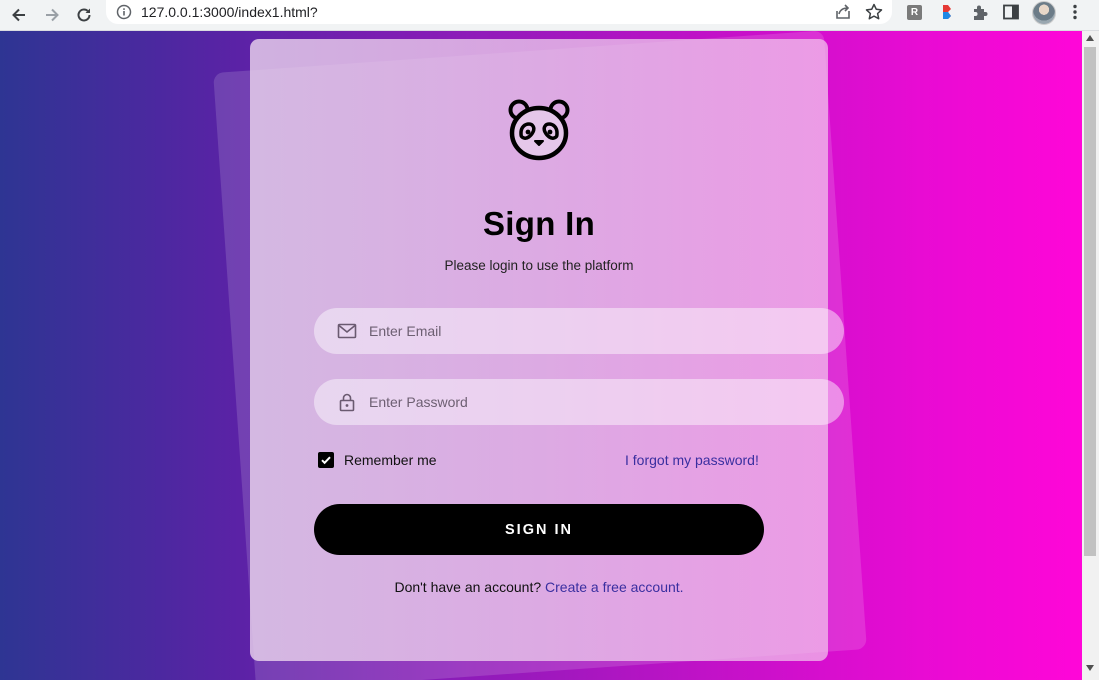  What do you see at coordinates (1011, 12) in the screenshot?
I see `side-panel-icon` at bounding box center [1011, 12].